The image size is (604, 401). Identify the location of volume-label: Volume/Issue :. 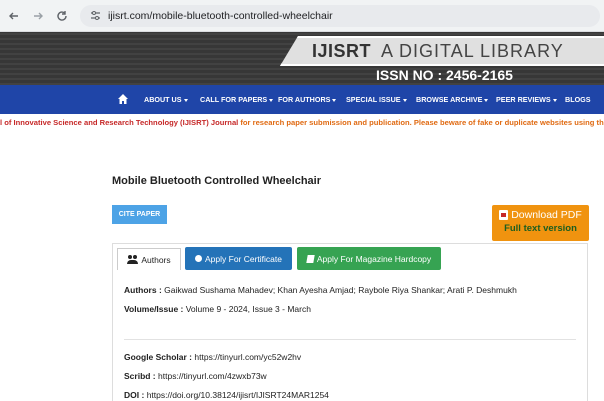
(154, 309).